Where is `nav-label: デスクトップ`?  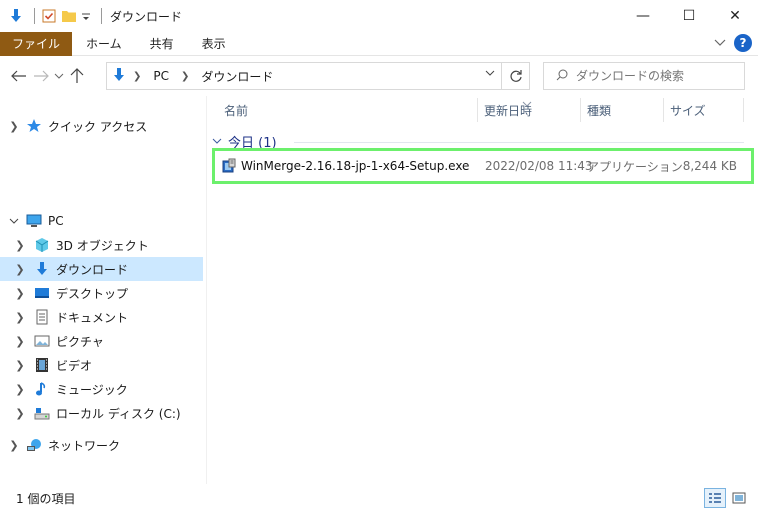
nav-label: デスクトップ is located at coordinates (92, 293).